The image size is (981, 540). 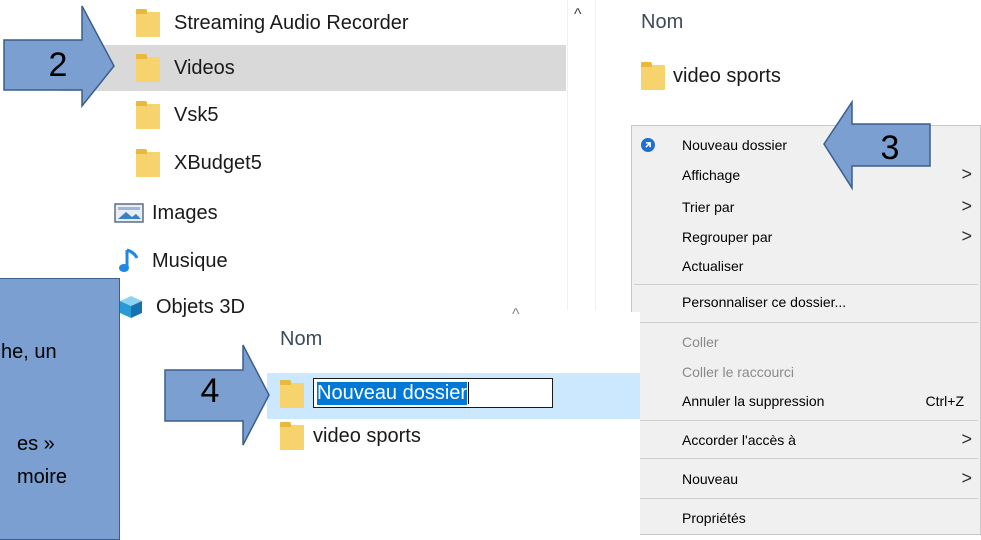 I want to click on menu-item-regrouper-par: Regrouper par, so click(x=727, y=237).